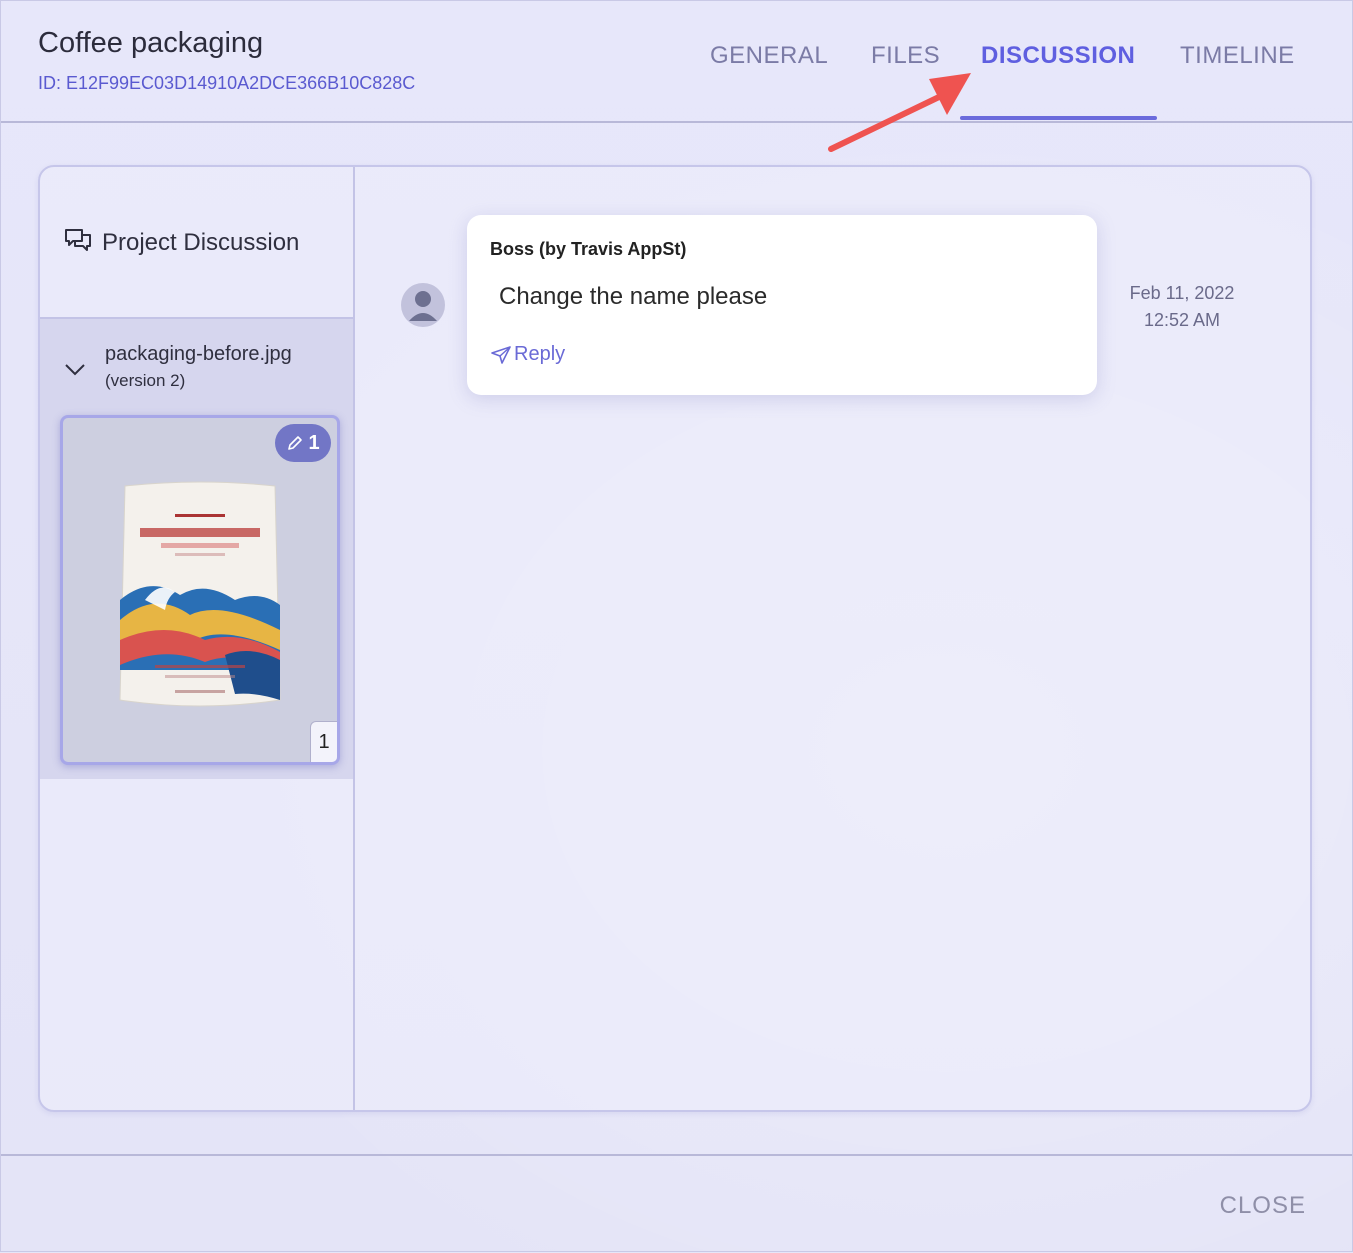 The width and height of the screenshot is (1353, 1253). I want to click on project-discussion-label: Project Discussion, so click(201, 242).